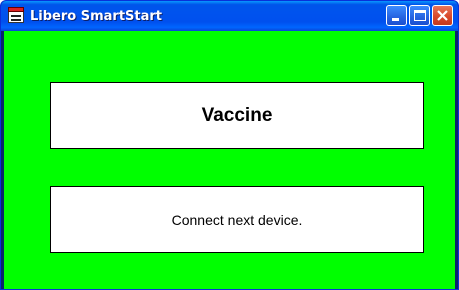 The height and width of the screenshot is (290, 459). I want to click on close-button, so click(442, 15).